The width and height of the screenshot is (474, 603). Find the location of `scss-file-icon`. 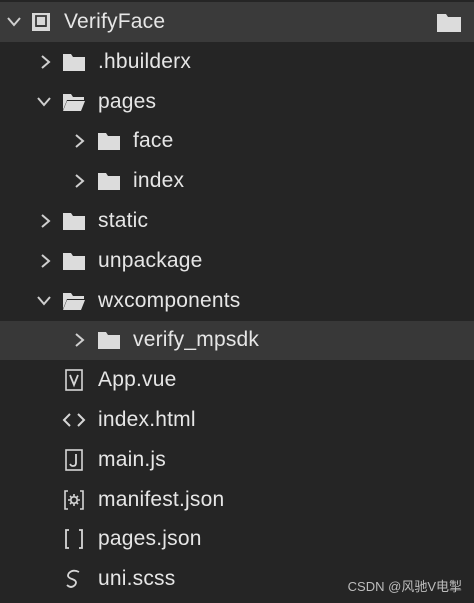

scss-file-icon is located at coordinates (74, 579).